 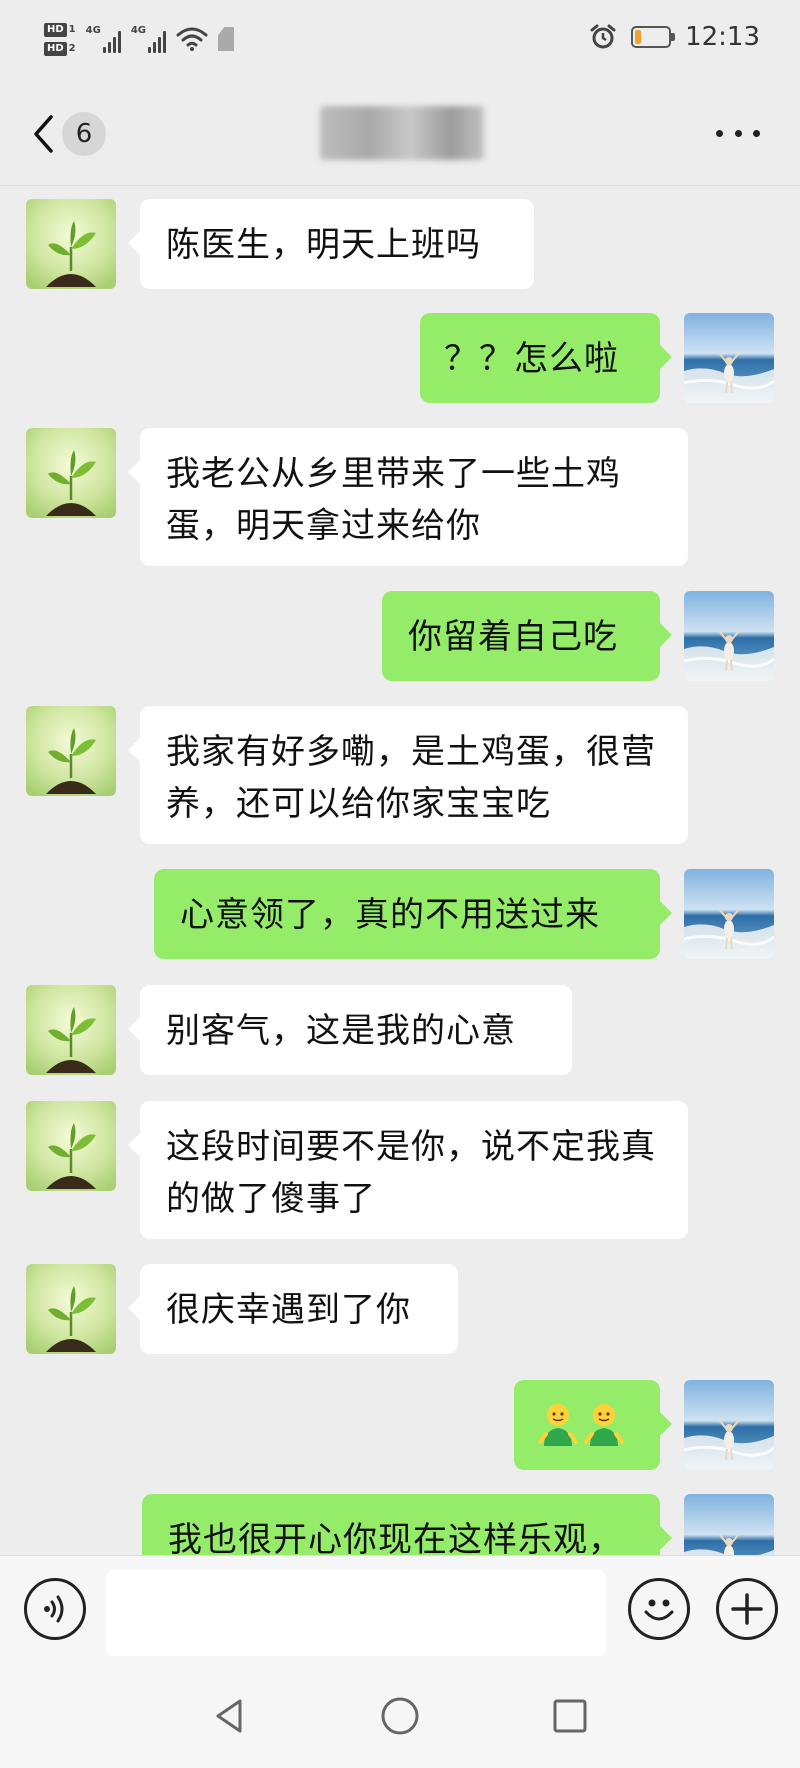 I want to click on chat-header: 6, so click(x=400, y=133).